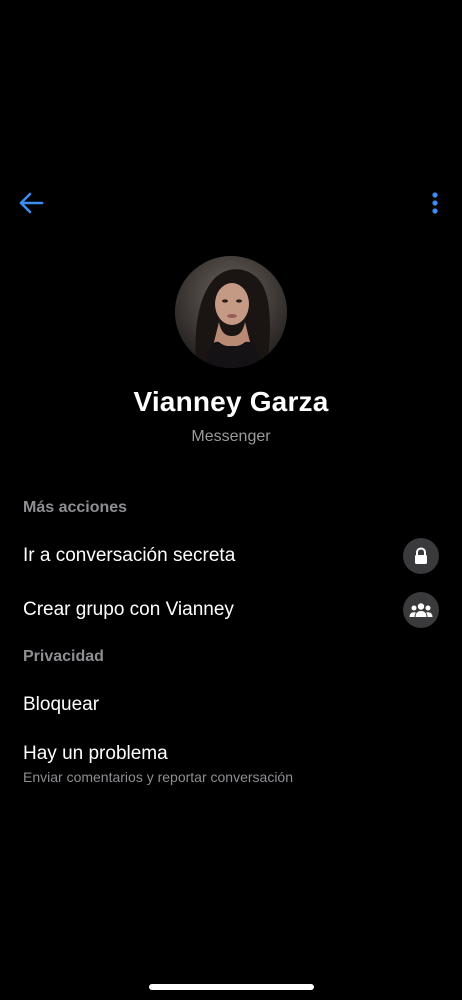 This screenshot has height=1000, width=462. I want to click on secret-conversation-row: Ir a conversación secreta, so click(231, 556).